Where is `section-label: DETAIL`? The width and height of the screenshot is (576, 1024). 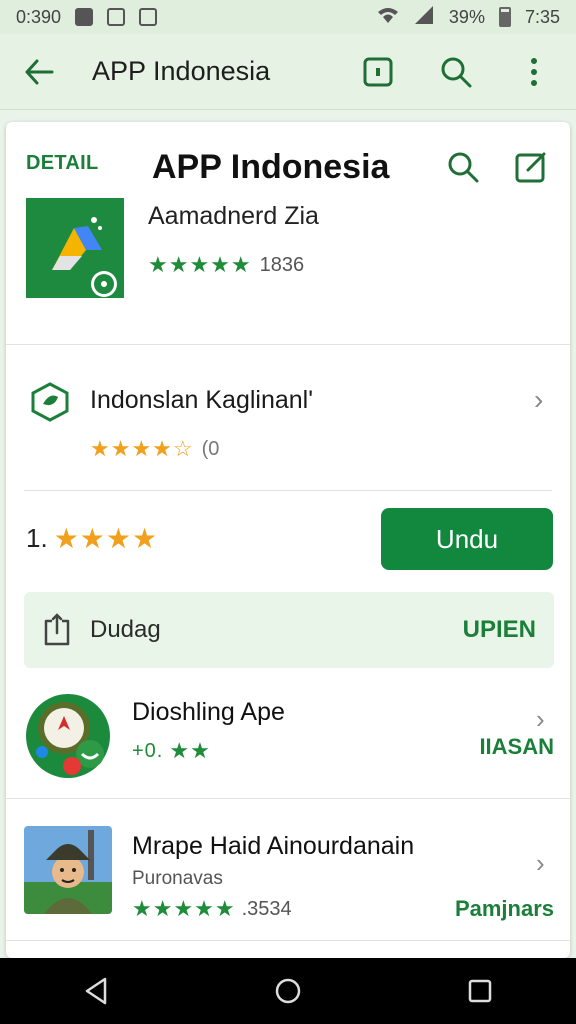
section-label: DETAIL is located at coordinates (62, 163).